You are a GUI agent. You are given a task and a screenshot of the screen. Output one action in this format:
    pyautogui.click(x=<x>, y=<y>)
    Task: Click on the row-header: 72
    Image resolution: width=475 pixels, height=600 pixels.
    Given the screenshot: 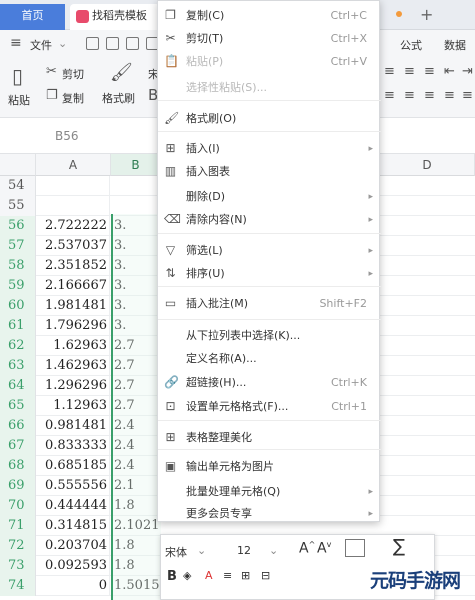 What is the action you would take?
    pyautogui.click(x=18, y=546)
    